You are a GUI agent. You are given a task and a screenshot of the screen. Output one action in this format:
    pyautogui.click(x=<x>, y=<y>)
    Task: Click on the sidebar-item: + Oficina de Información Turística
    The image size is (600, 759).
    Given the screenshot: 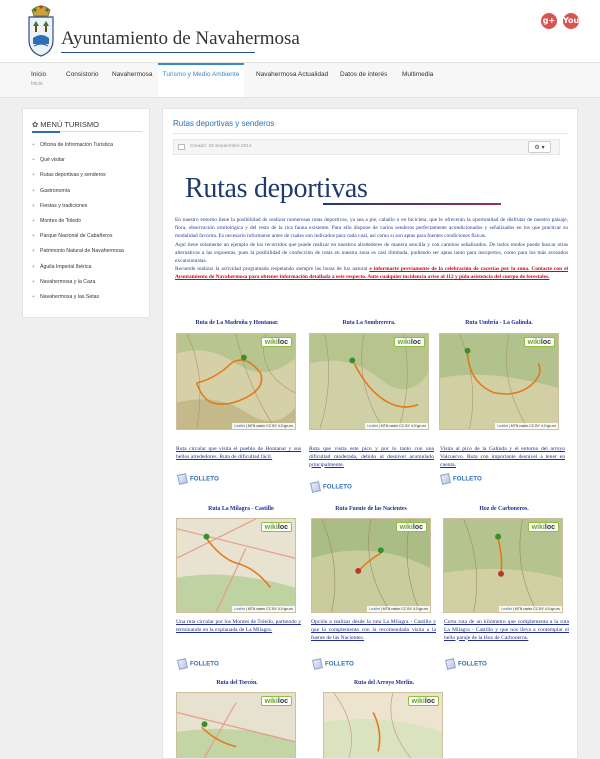 What is the action you would take?
    pyautogui.click(x=78, y=149)
    